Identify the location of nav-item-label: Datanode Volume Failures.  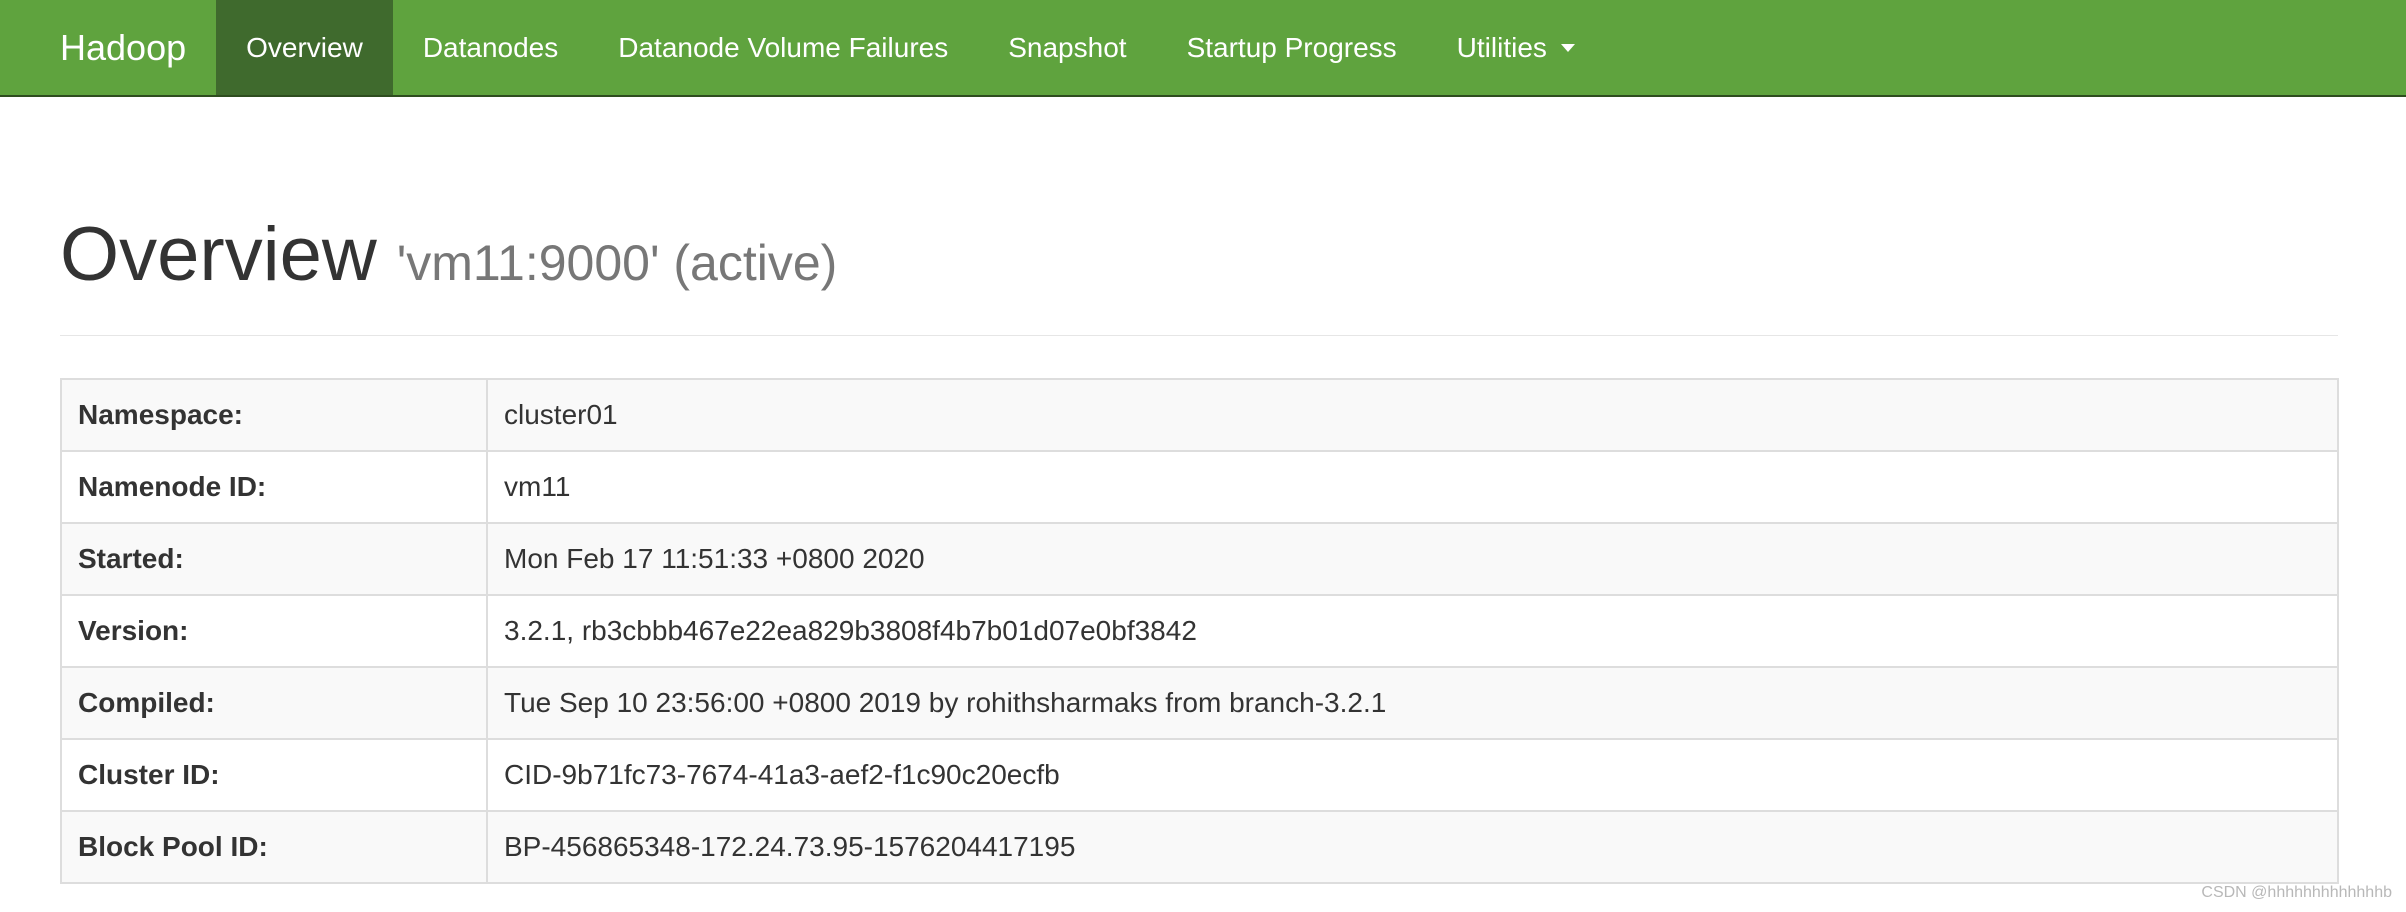
(783, 47).